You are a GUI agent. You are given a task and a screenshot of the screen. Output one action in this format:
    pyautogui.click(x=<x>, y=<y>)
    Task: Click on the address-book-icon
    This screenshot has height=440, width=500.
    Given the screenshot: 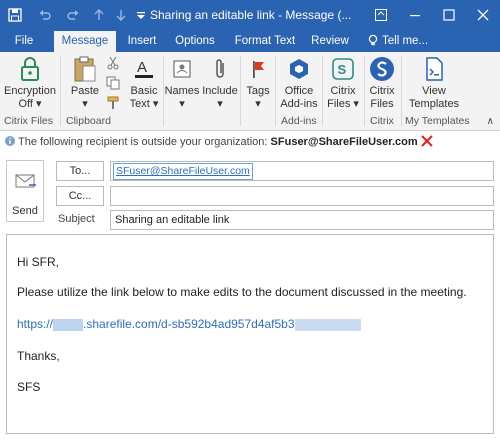 What is the action you would take?
    pyautogui.click(x=182, y=69)
    